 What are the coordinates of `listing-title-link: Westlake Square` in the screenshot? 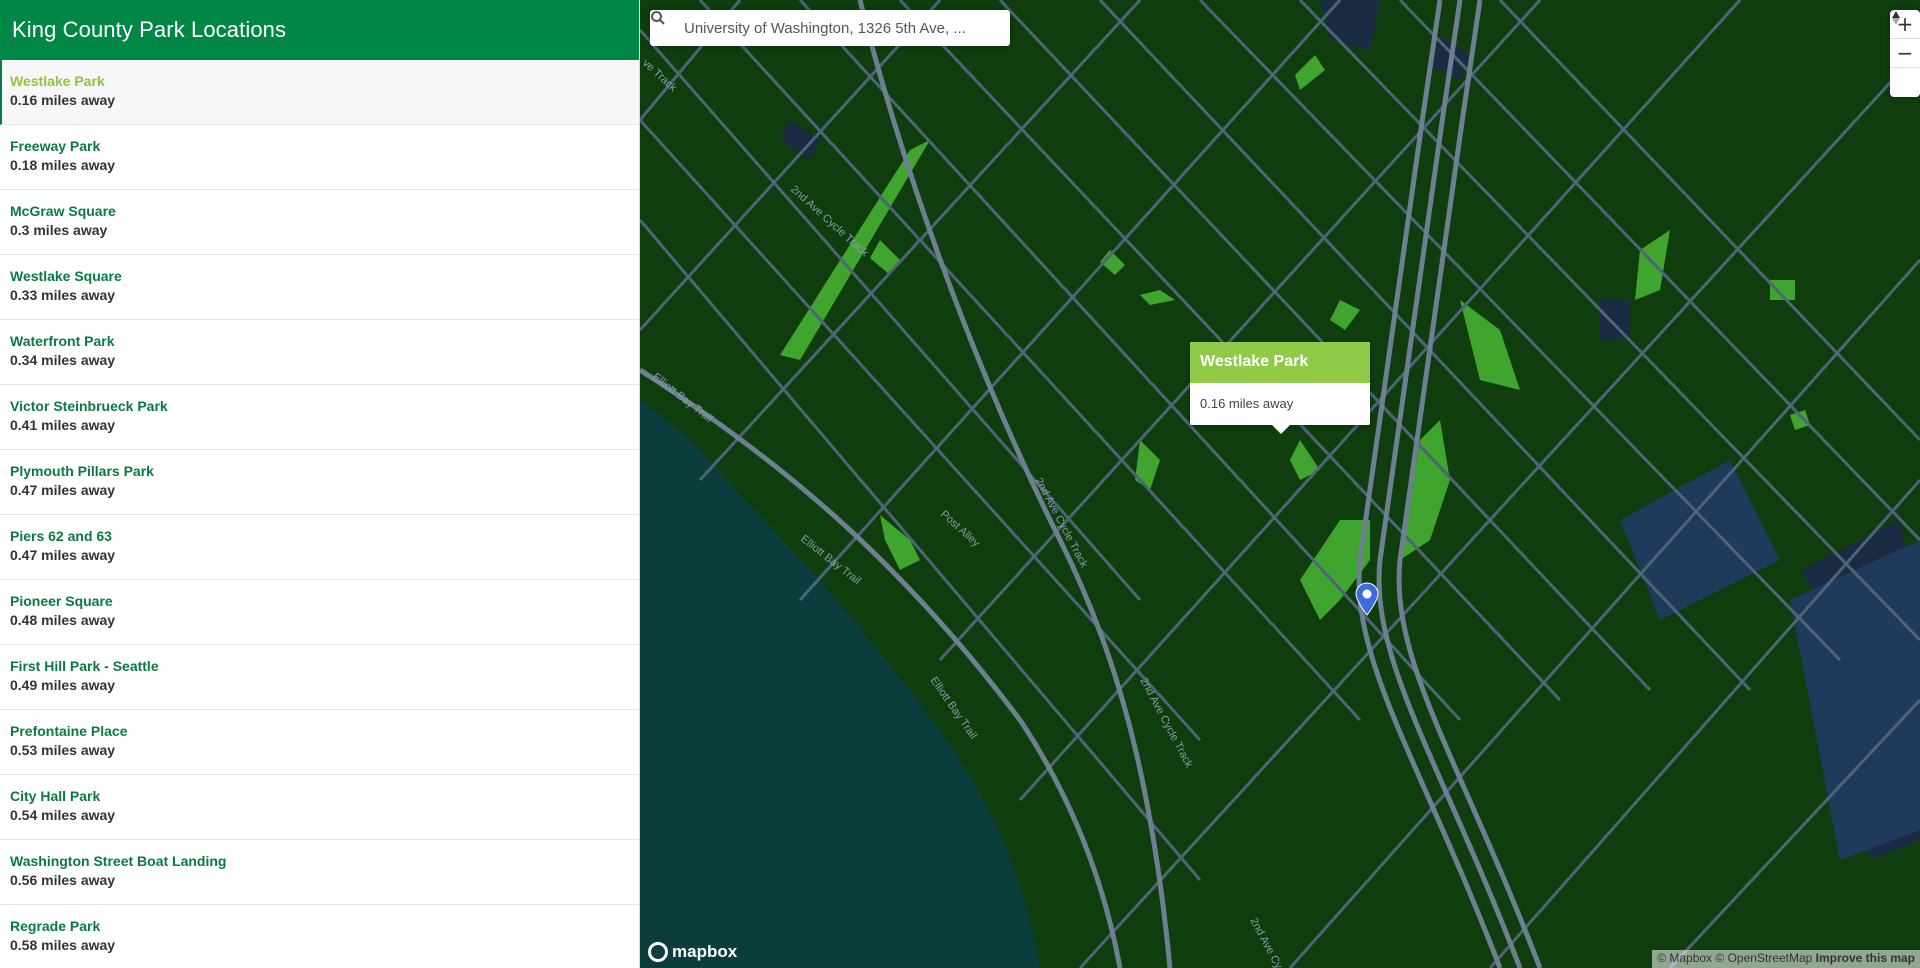 It's located at (319, 276).